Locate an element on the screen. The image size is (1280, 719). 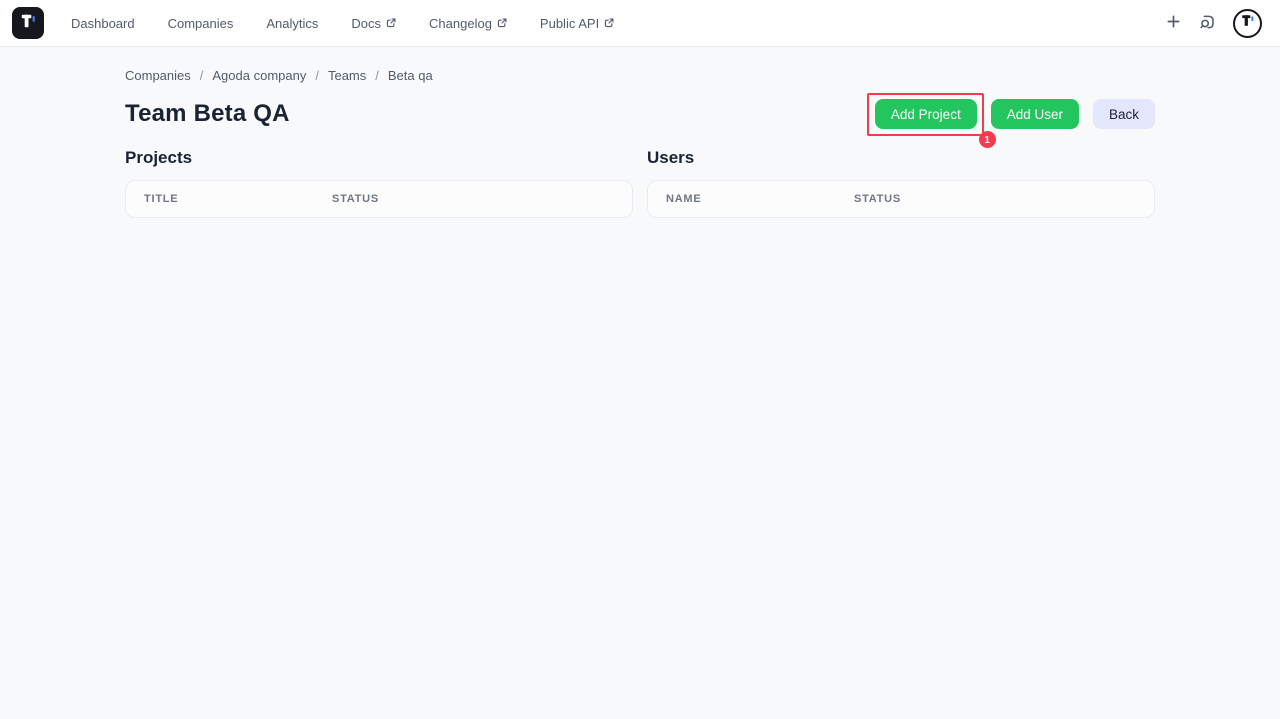
annotation-step-badge: 1 is located at coordinates (987, 139).